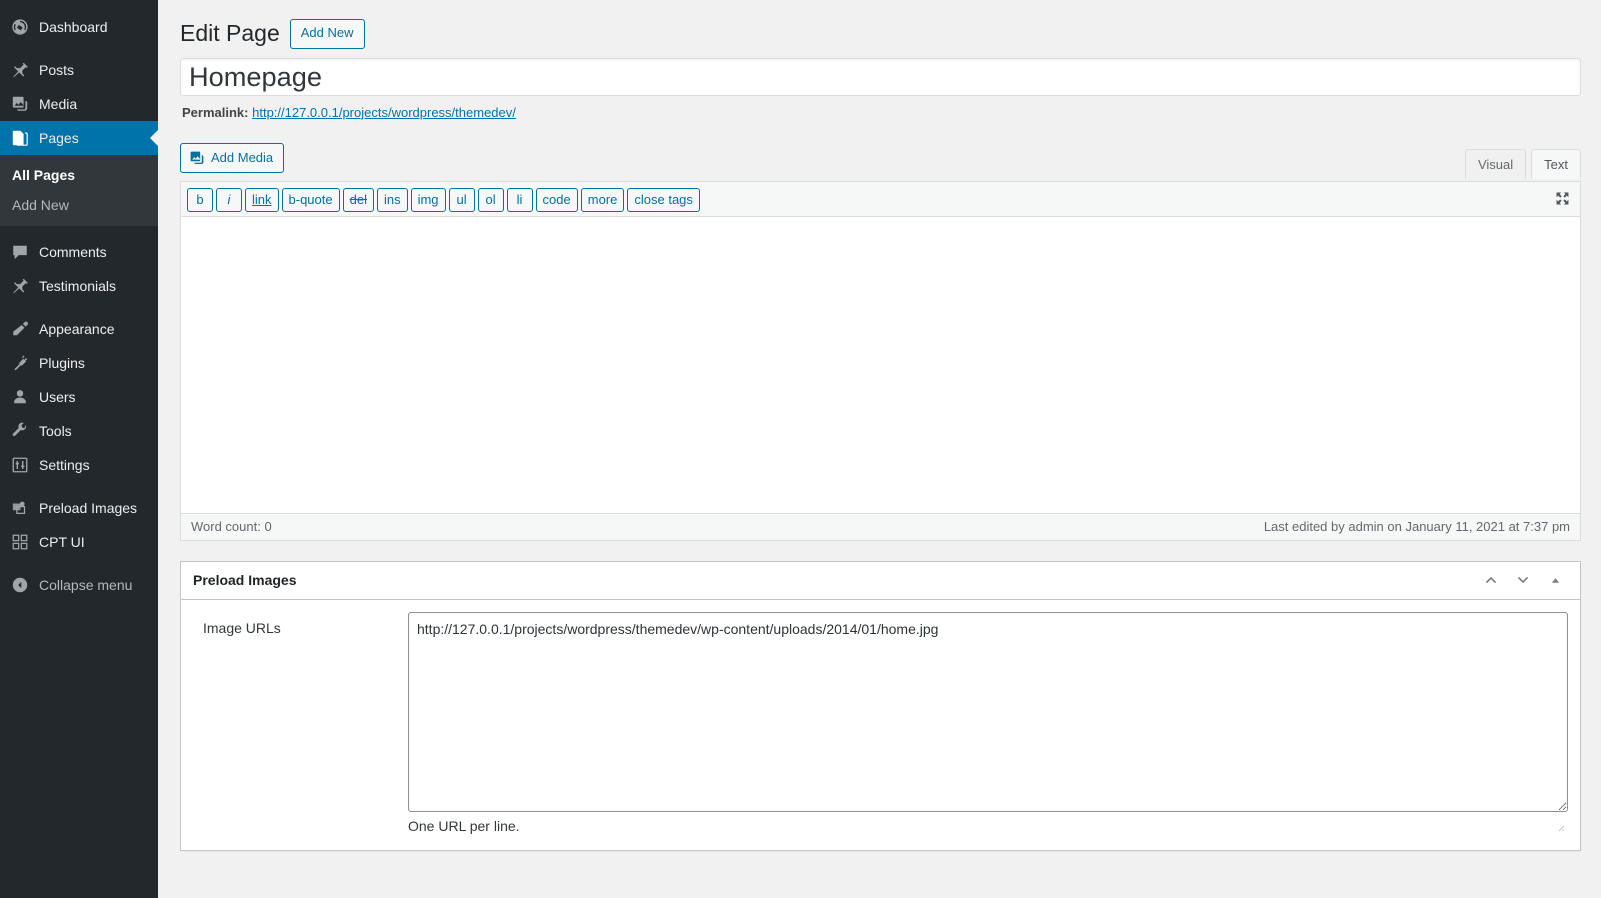 Image resolution: width=1601 pixels, height=898 pixels. I want to click on chevron-up-icon, so click(1491, 580).